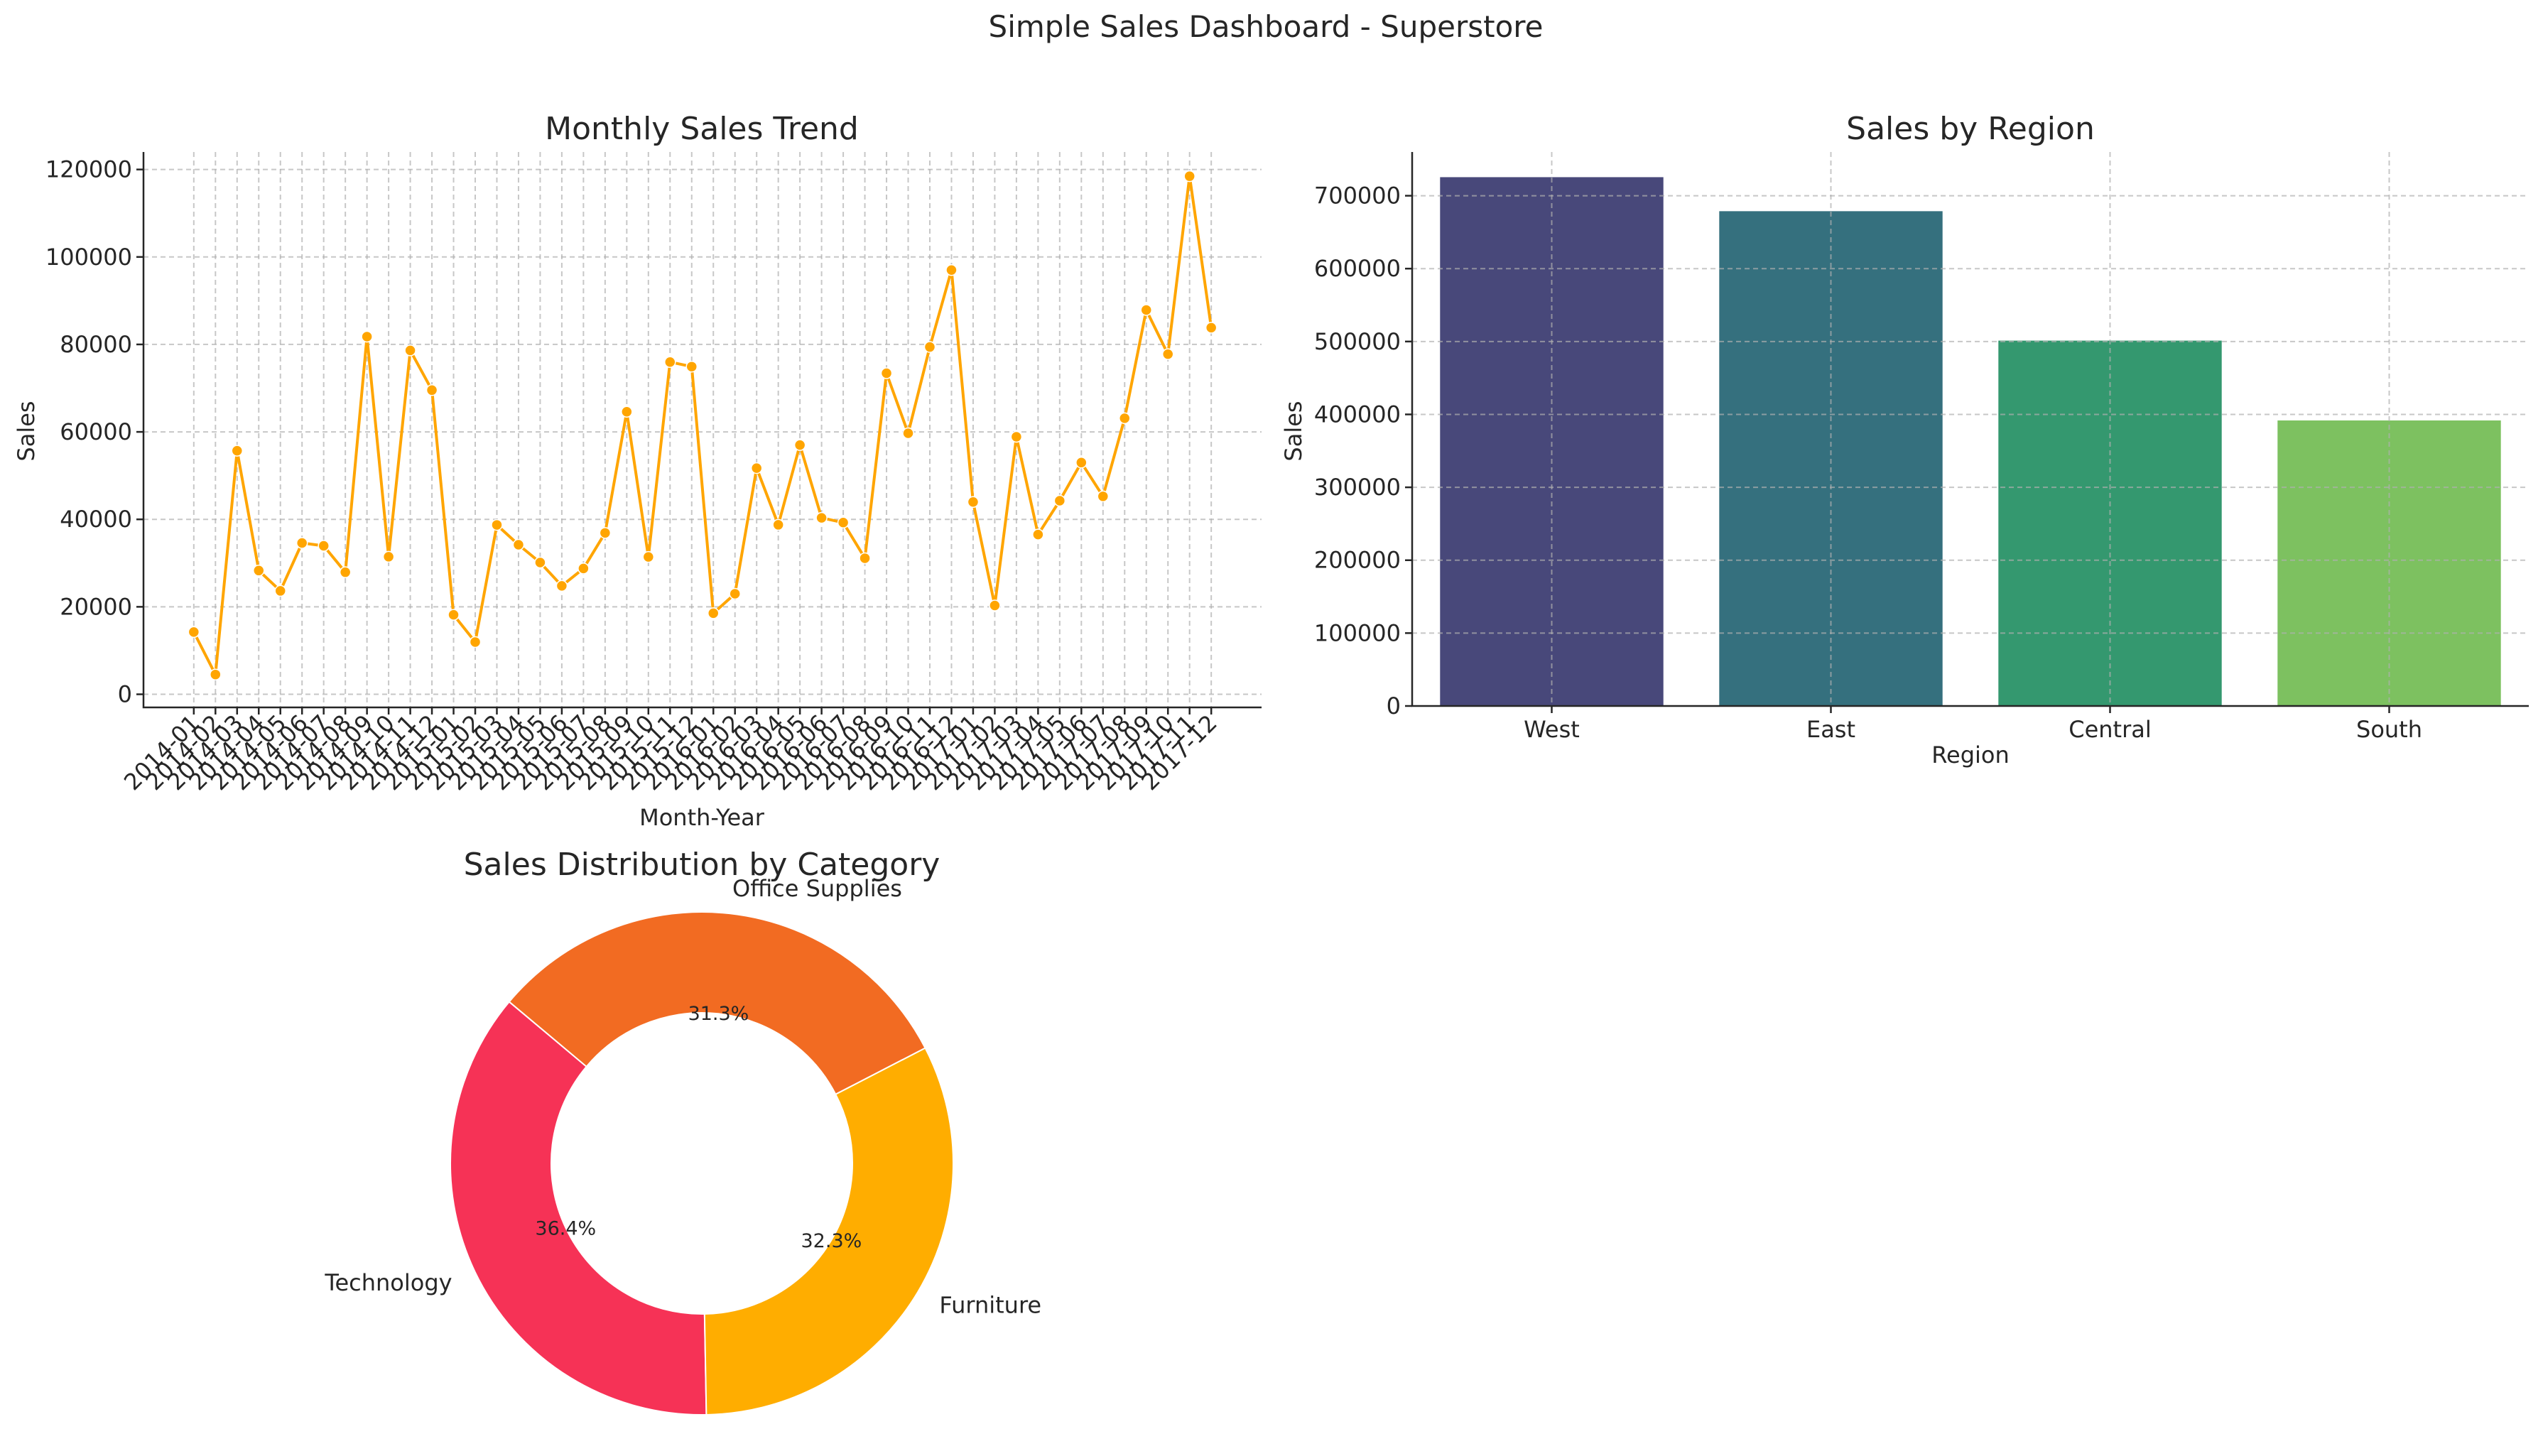 This screenshot has width=2543, height=1456. I want to click on bar-chart-y-tick-label: 500000, so click(1357, 341).